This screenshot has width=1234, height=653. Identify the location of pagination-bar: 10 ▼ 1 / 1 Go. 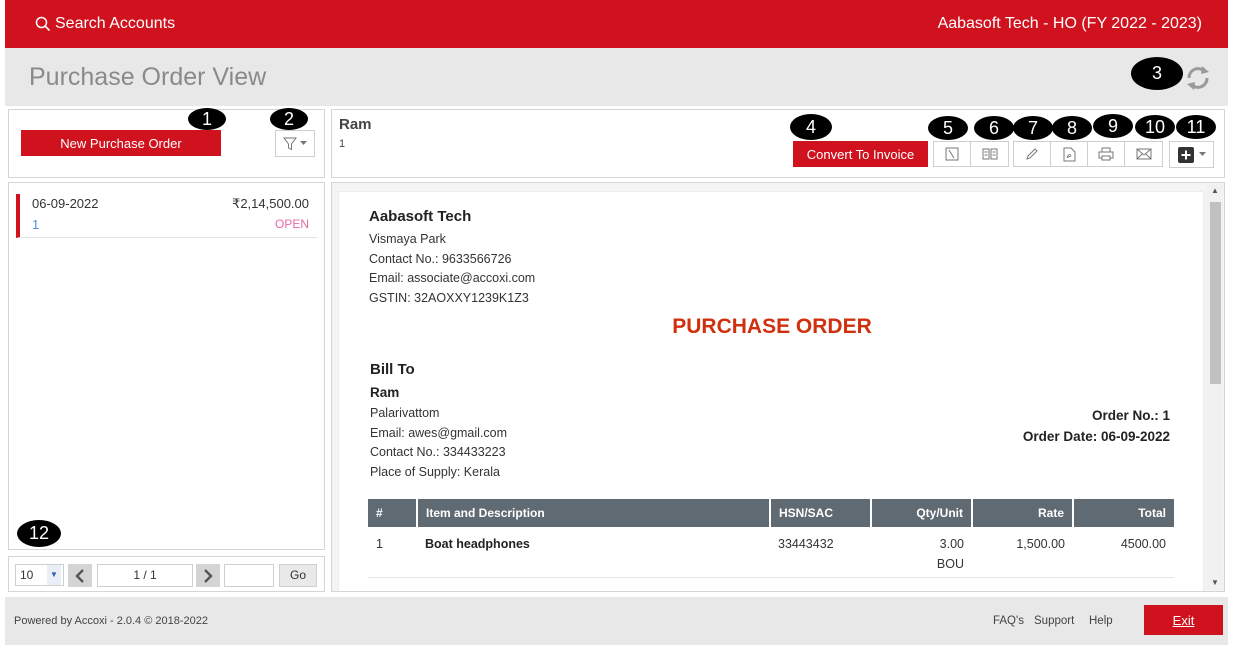
(166, 574).